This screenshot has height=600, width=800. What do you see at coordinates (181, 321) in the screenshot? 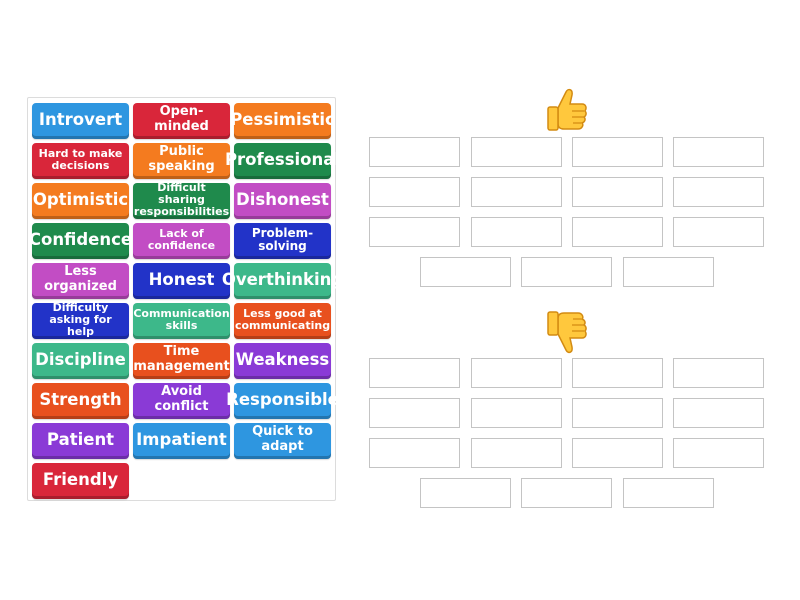
I see `word-tile-communication-skills: Communication skills` at bounding box center [181, 321].